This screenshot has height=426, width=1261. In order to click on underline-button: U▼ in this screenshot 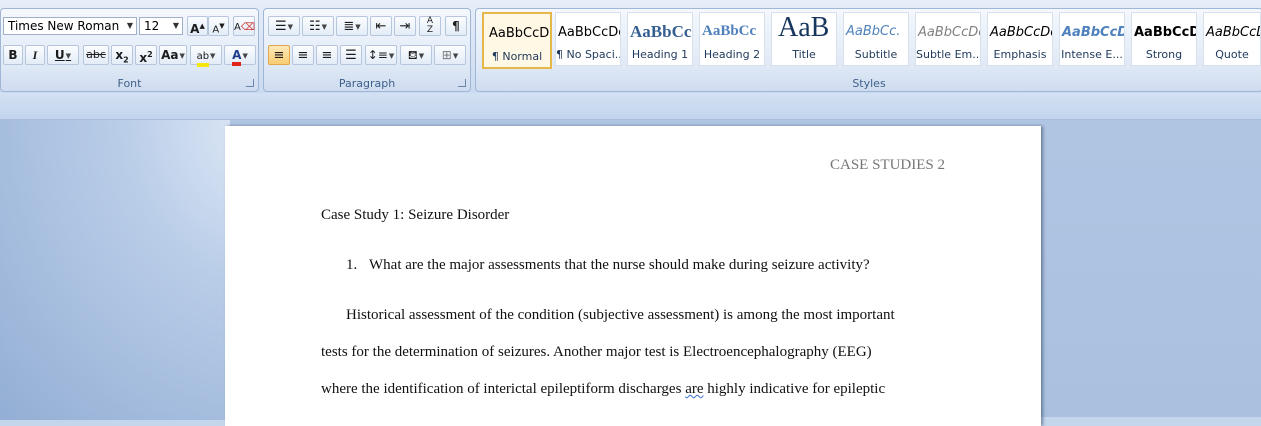, I will do `click(63, 55)`.